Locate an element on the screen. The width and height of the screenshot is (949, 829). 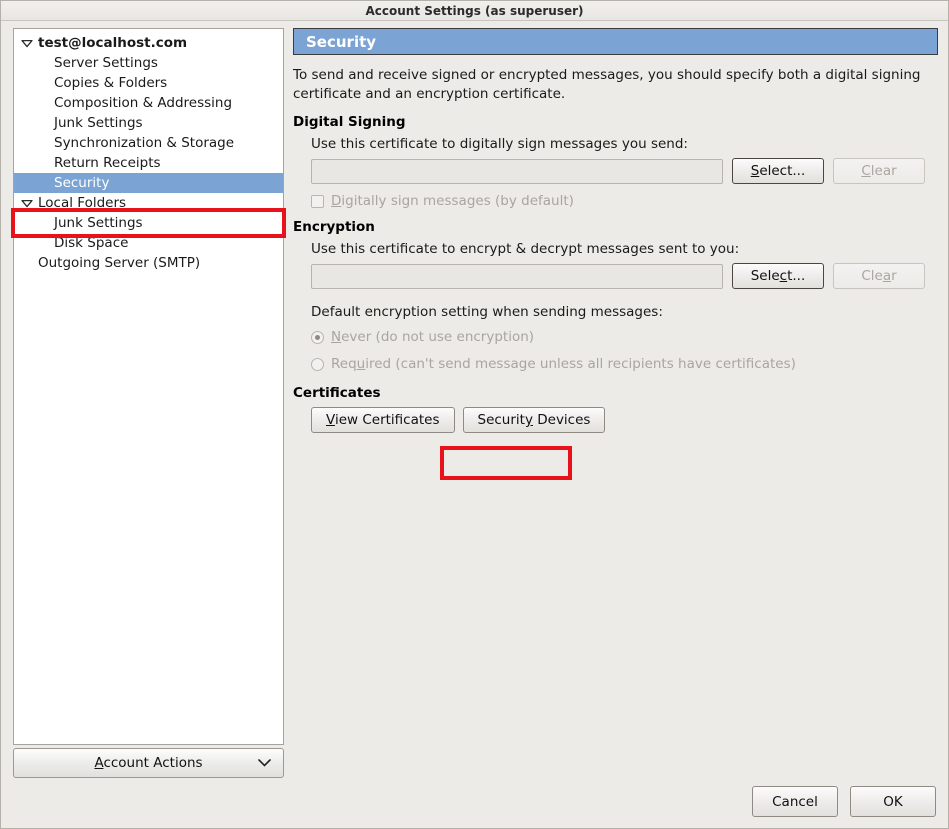
sidebar-item-security: Security is located at coordinates (148, 183).